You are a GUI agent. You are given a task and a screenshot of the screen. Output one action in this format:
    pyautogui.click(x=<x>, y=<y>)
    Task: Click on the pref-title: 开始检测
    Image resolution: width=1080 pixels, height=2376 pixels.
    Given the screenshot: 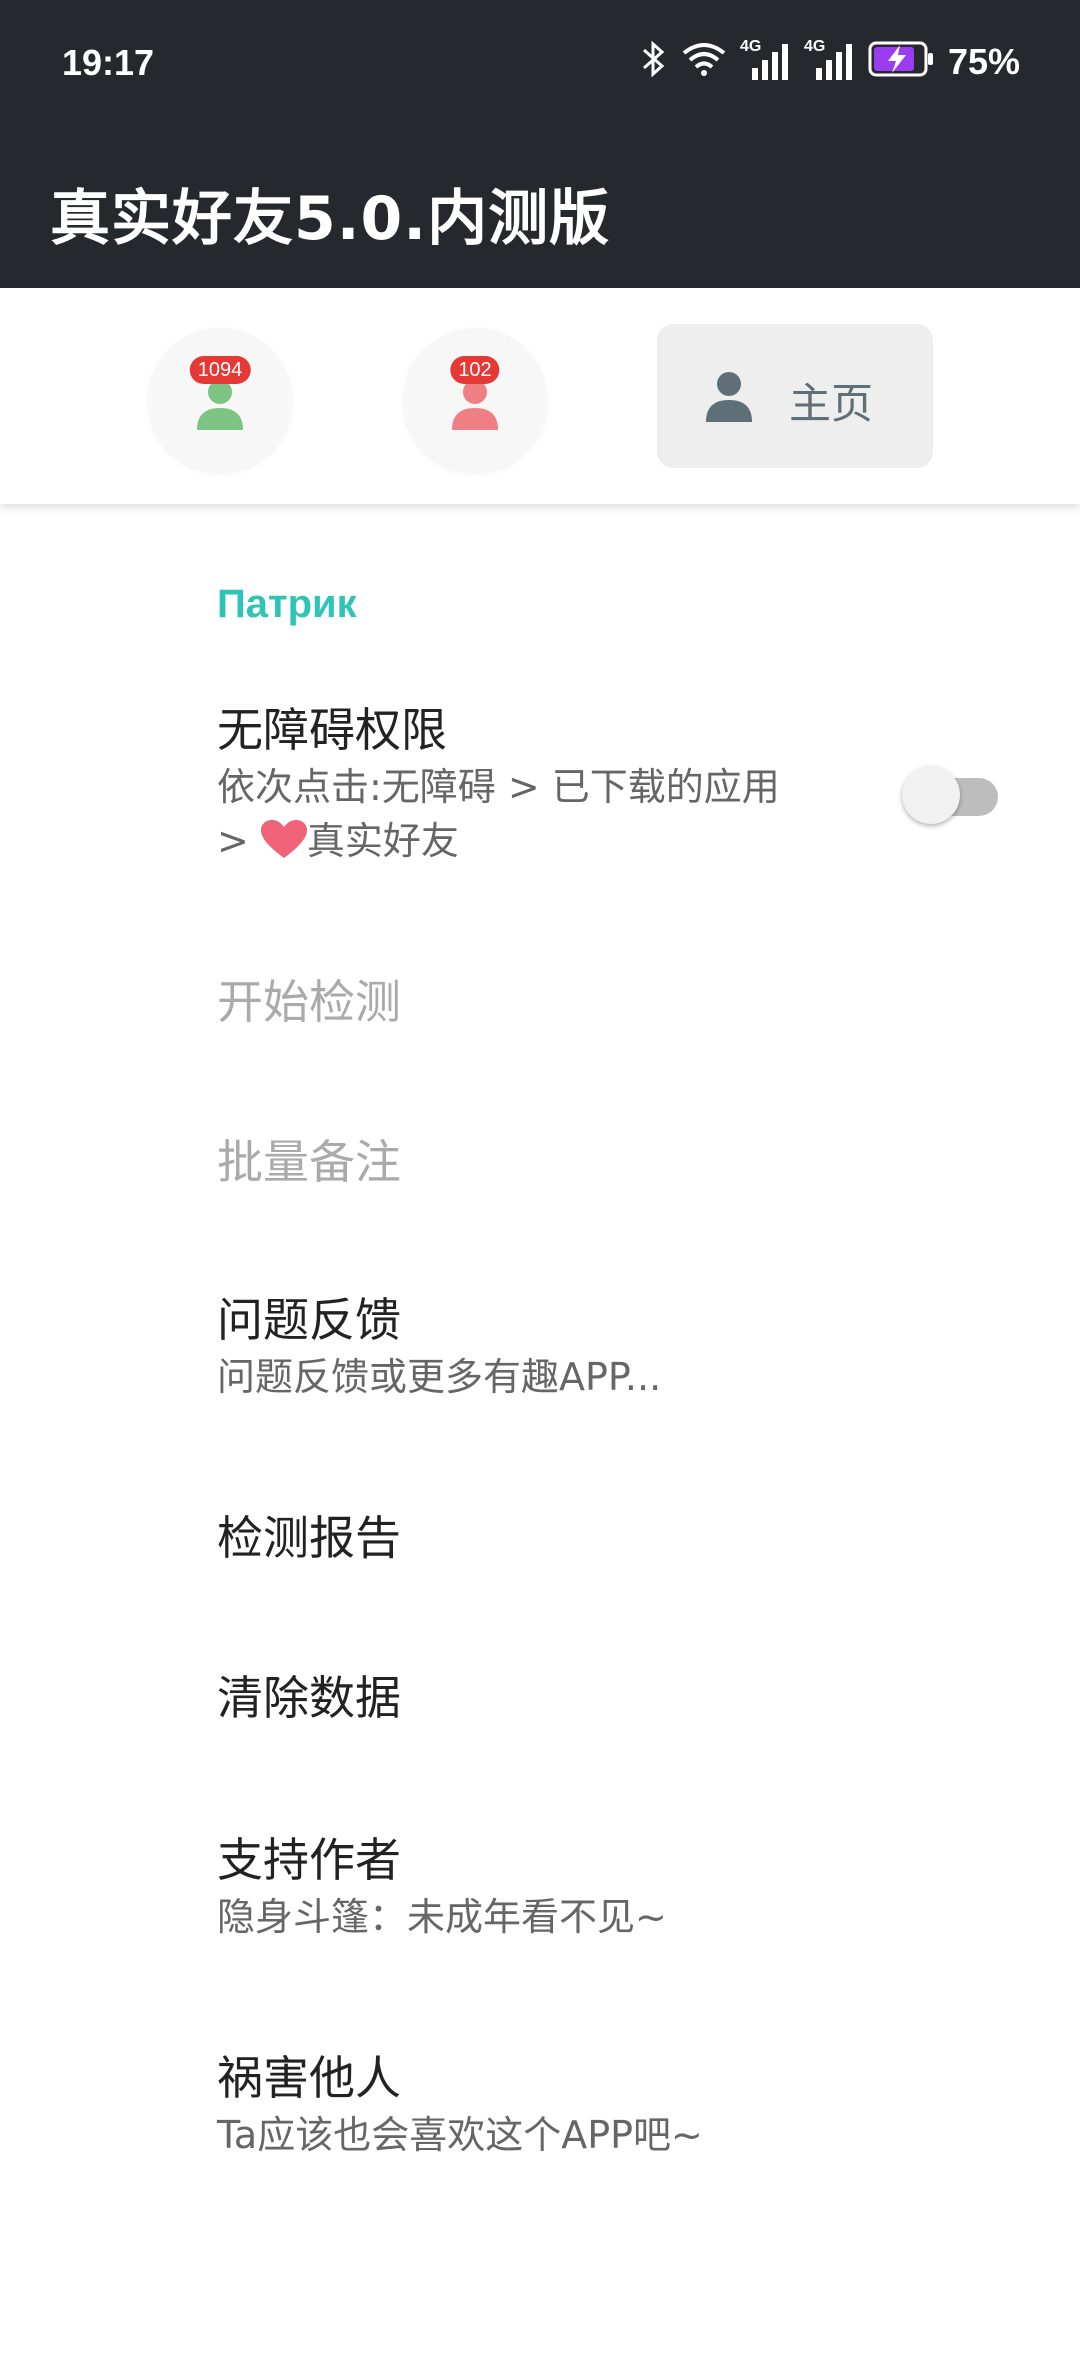 What is the action you would take?
    pyautogui.click(x=309, y=1002)
    